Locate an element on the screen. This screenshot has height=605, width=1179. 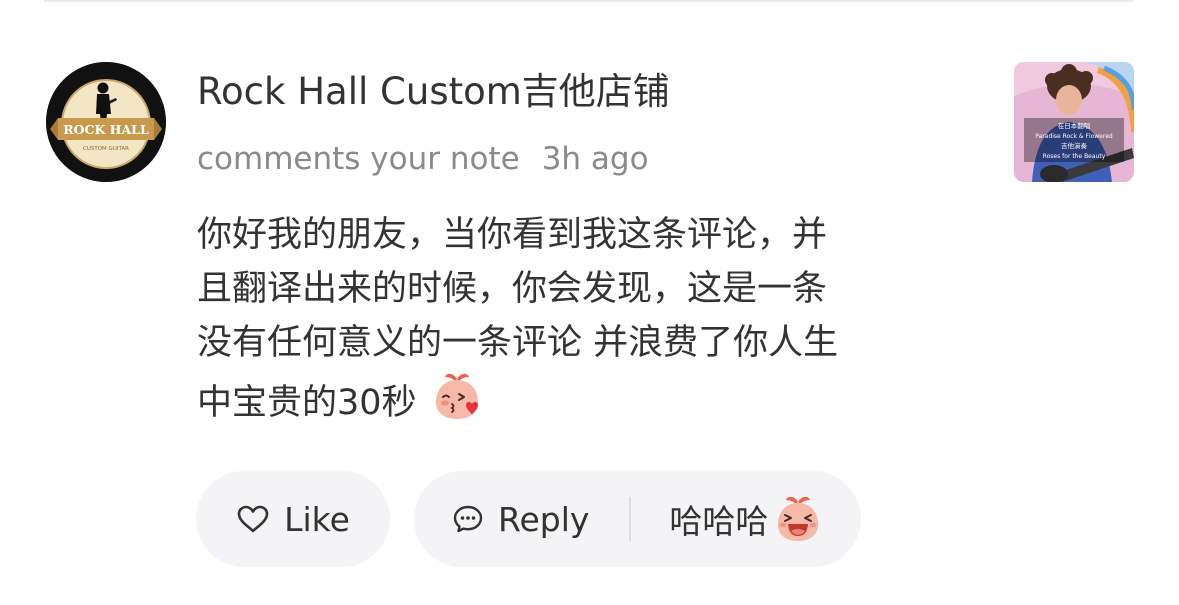
like-label: Like is located at coordinates (317, 519).